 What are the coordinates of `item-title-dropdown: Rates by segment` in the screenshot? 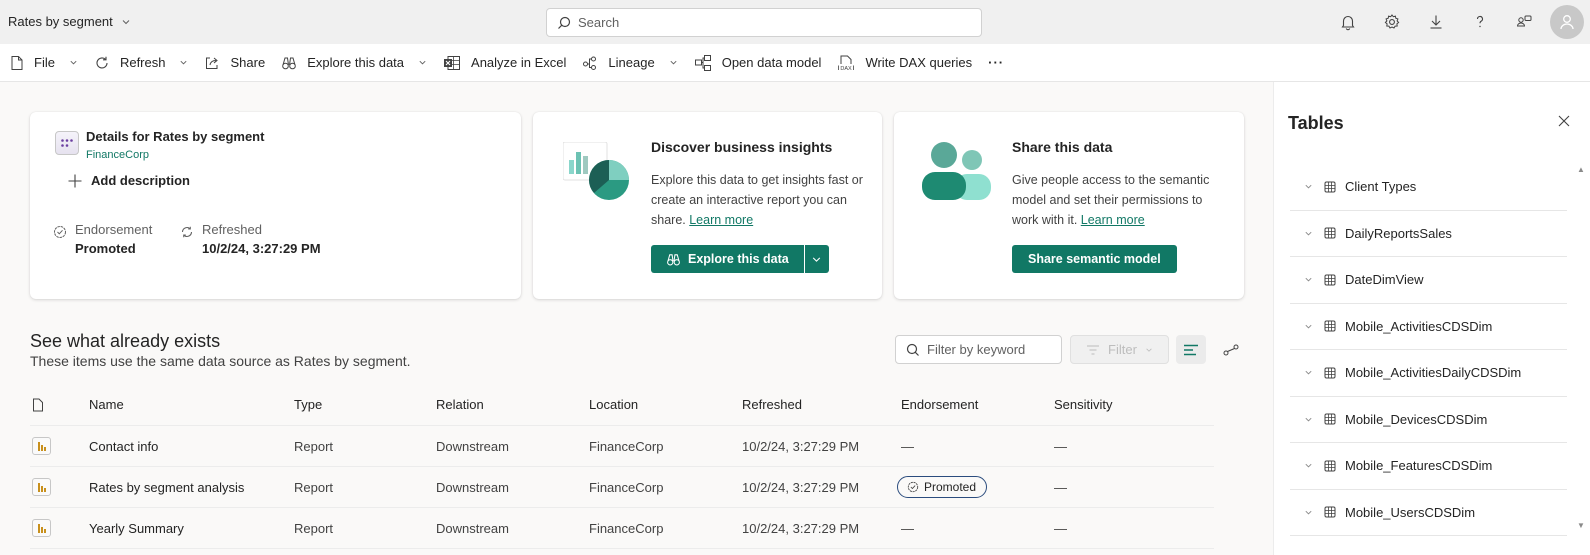 It's located at (69, 21).